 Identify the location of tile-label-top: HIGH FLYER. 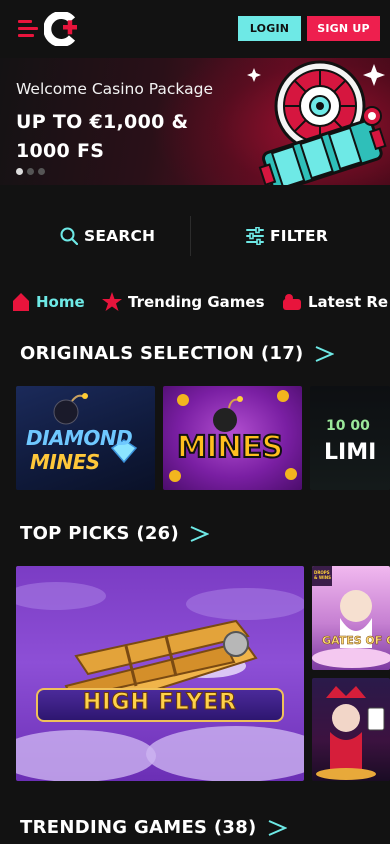
(160, 703).